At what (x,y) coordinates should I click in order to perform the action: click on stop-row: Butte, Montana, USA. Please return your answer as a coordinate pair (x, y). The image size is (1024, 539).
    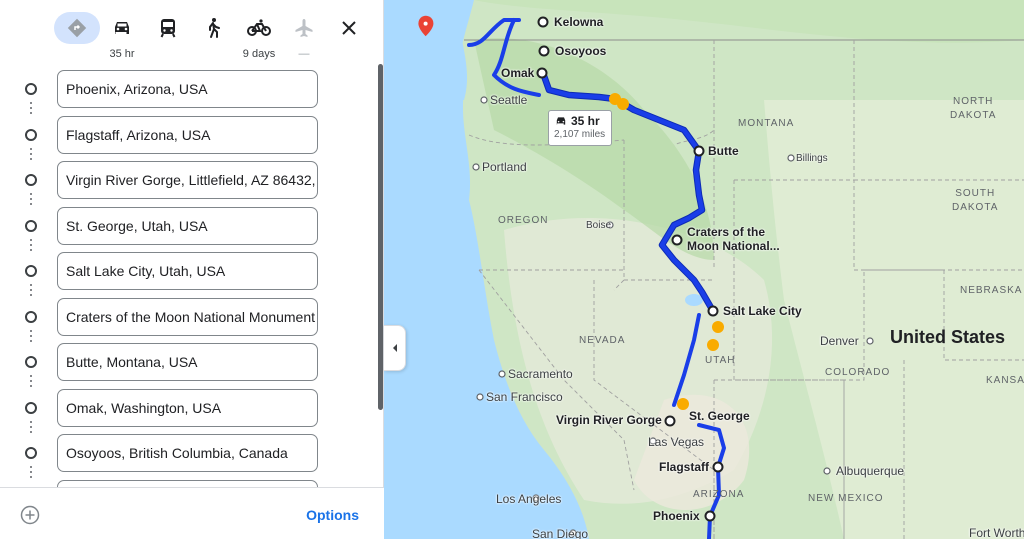
    Looking at the image, I should click on (192, 362).